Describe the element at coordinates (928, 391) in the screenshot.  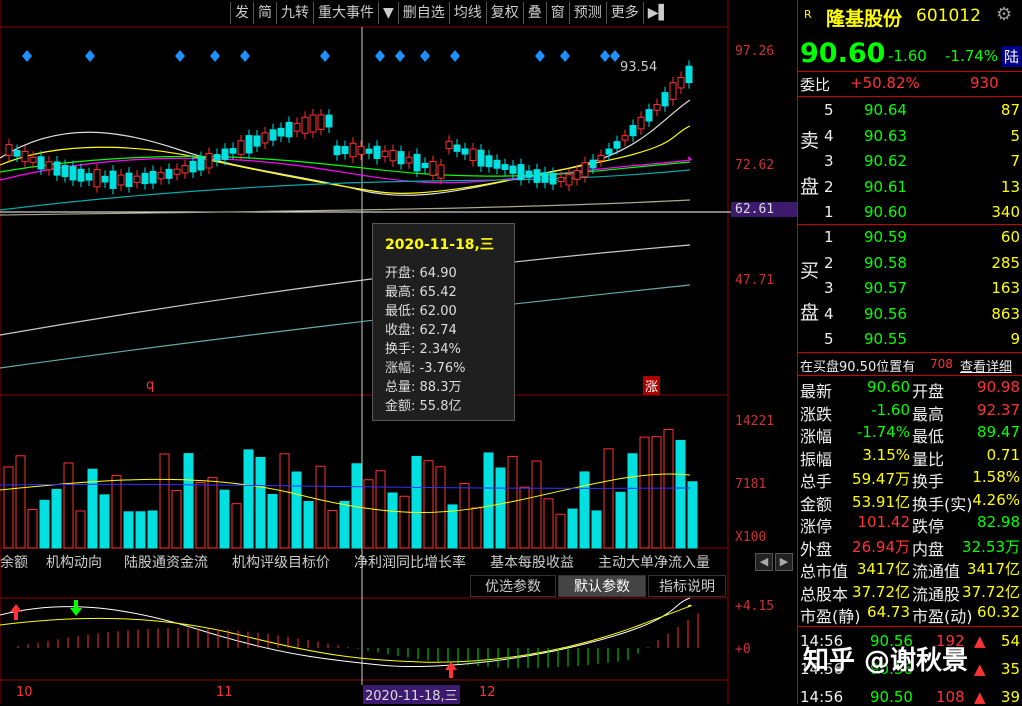
I see `stat-label: 开盘` at that location.